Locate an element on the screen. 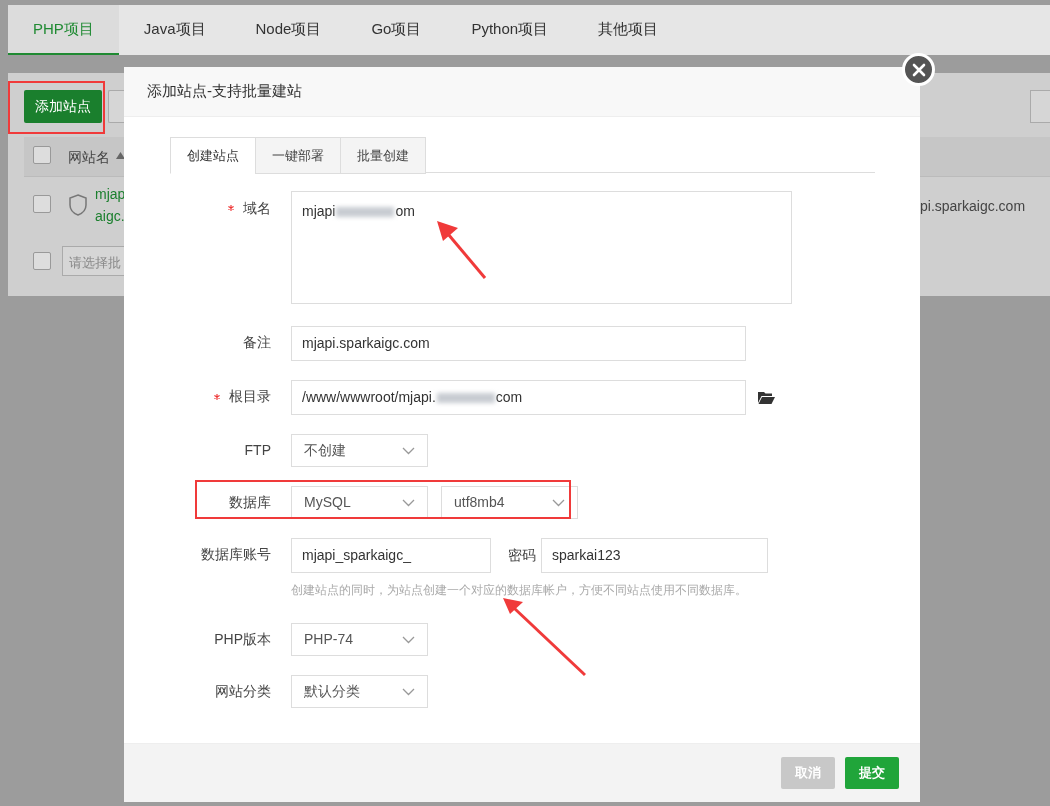  input-field: /www/wwwroot/mjapi. com is located at coordinates (518, 397).